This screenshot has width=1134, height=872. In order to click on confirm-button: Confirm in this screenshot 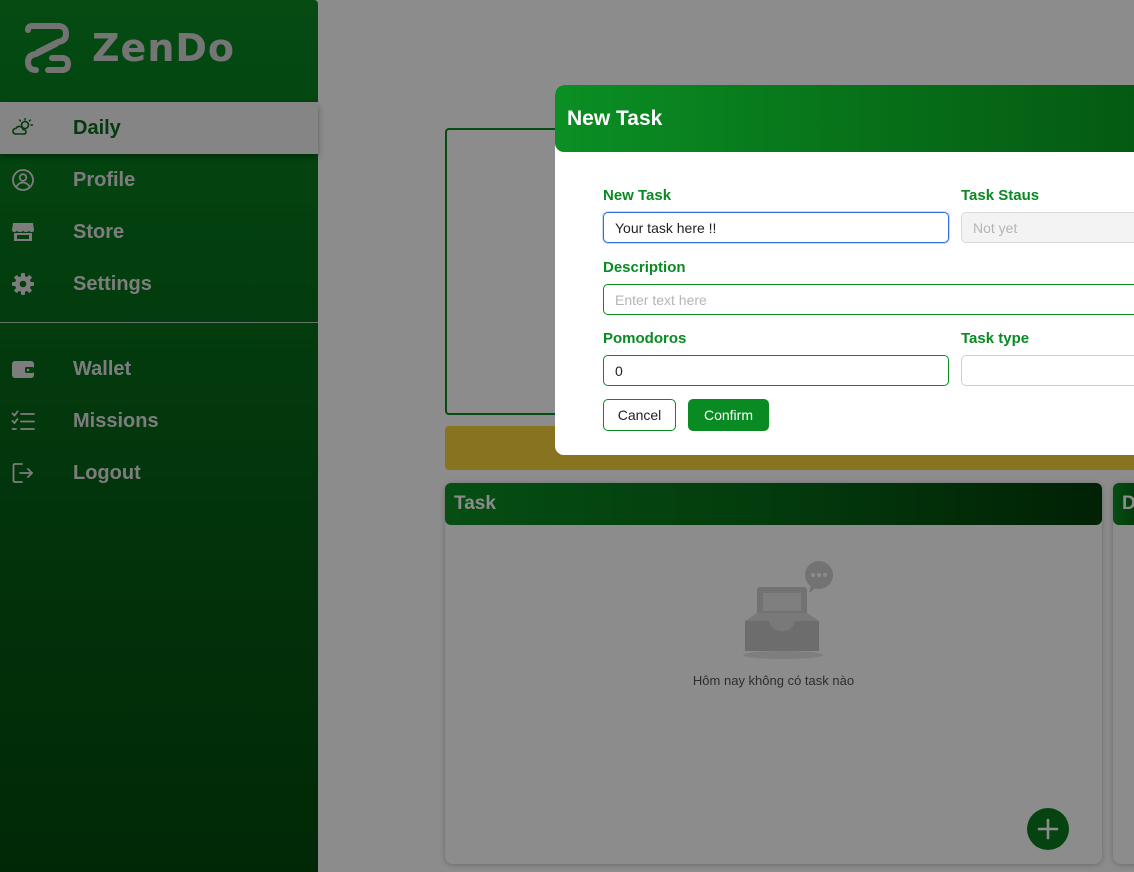, I will do `click(728, 415)`.